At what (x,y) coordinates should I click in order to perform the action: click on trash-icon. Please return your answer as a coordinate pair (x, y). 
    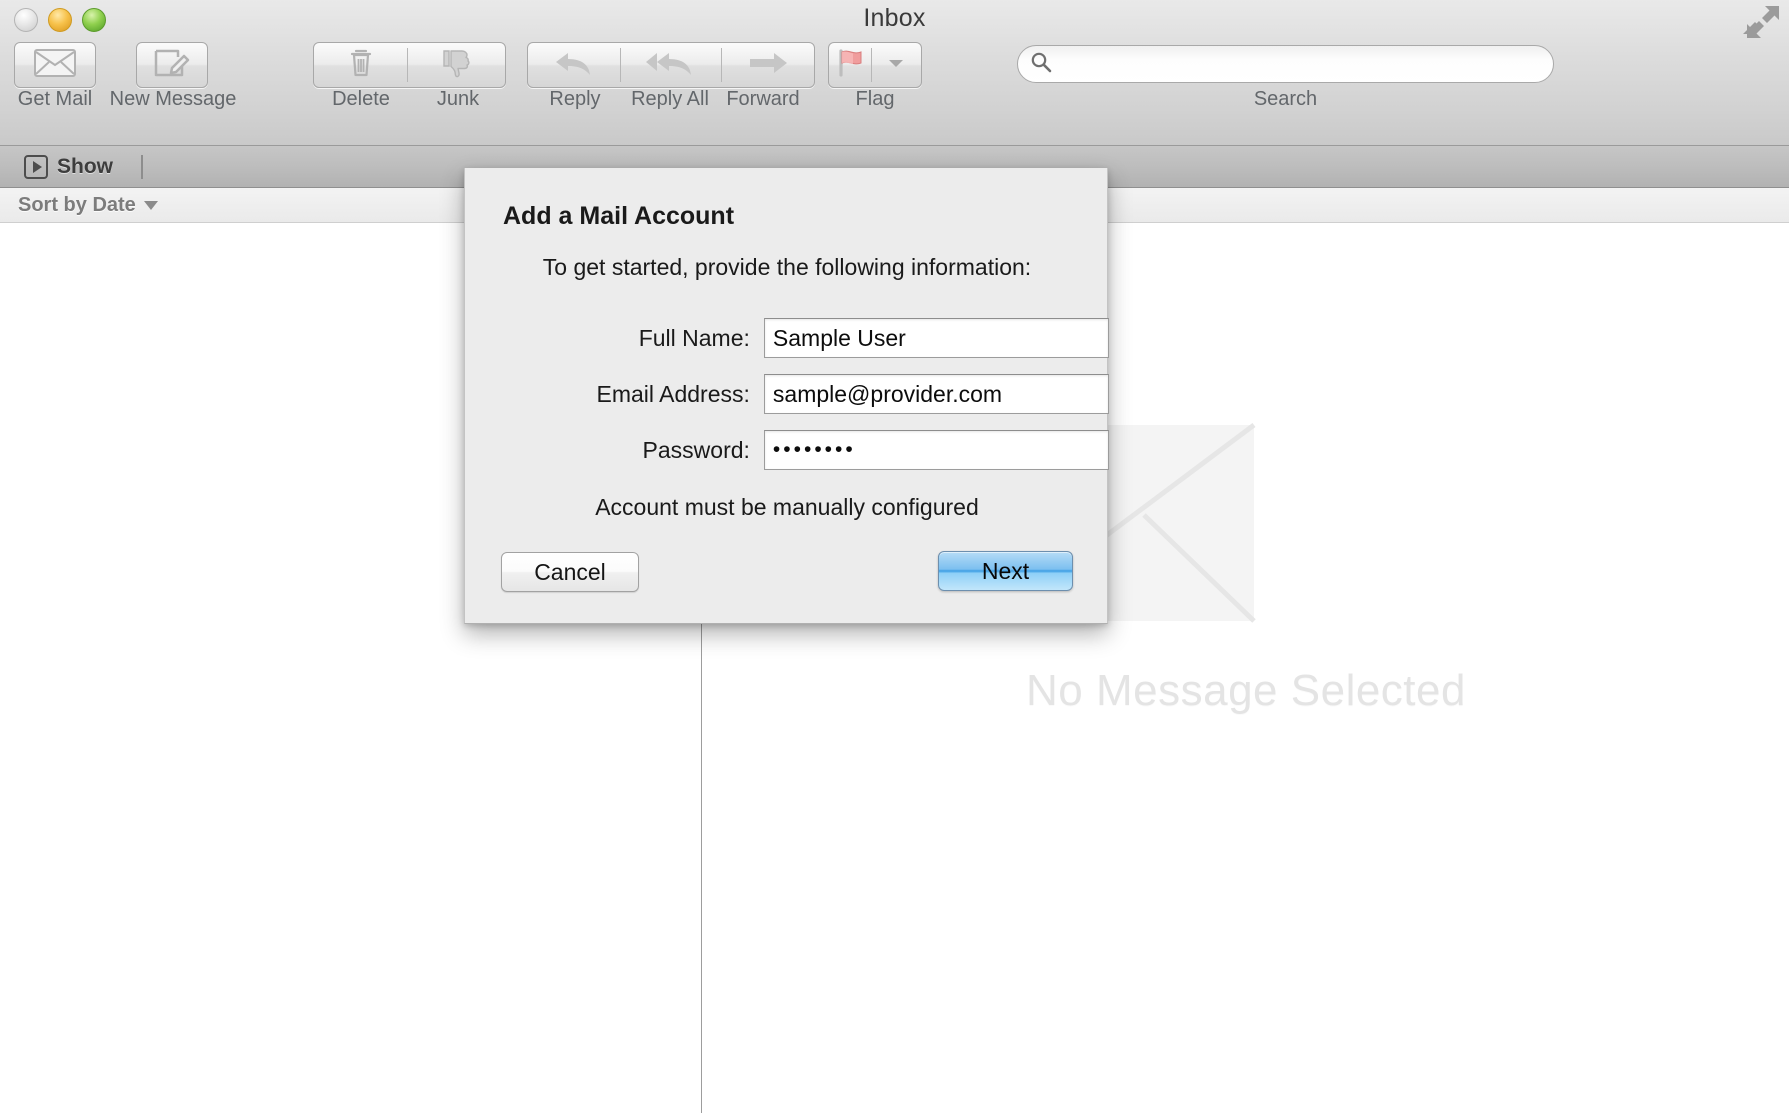
    Looking at the image, I should click on (361, 65).